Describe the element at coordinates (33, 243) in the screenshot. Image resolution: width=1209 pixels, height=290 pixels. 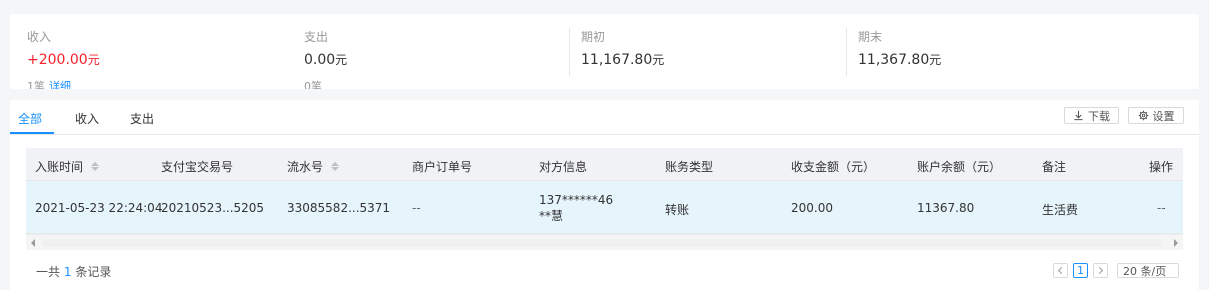
I see `scroll-left-icon` at that location.